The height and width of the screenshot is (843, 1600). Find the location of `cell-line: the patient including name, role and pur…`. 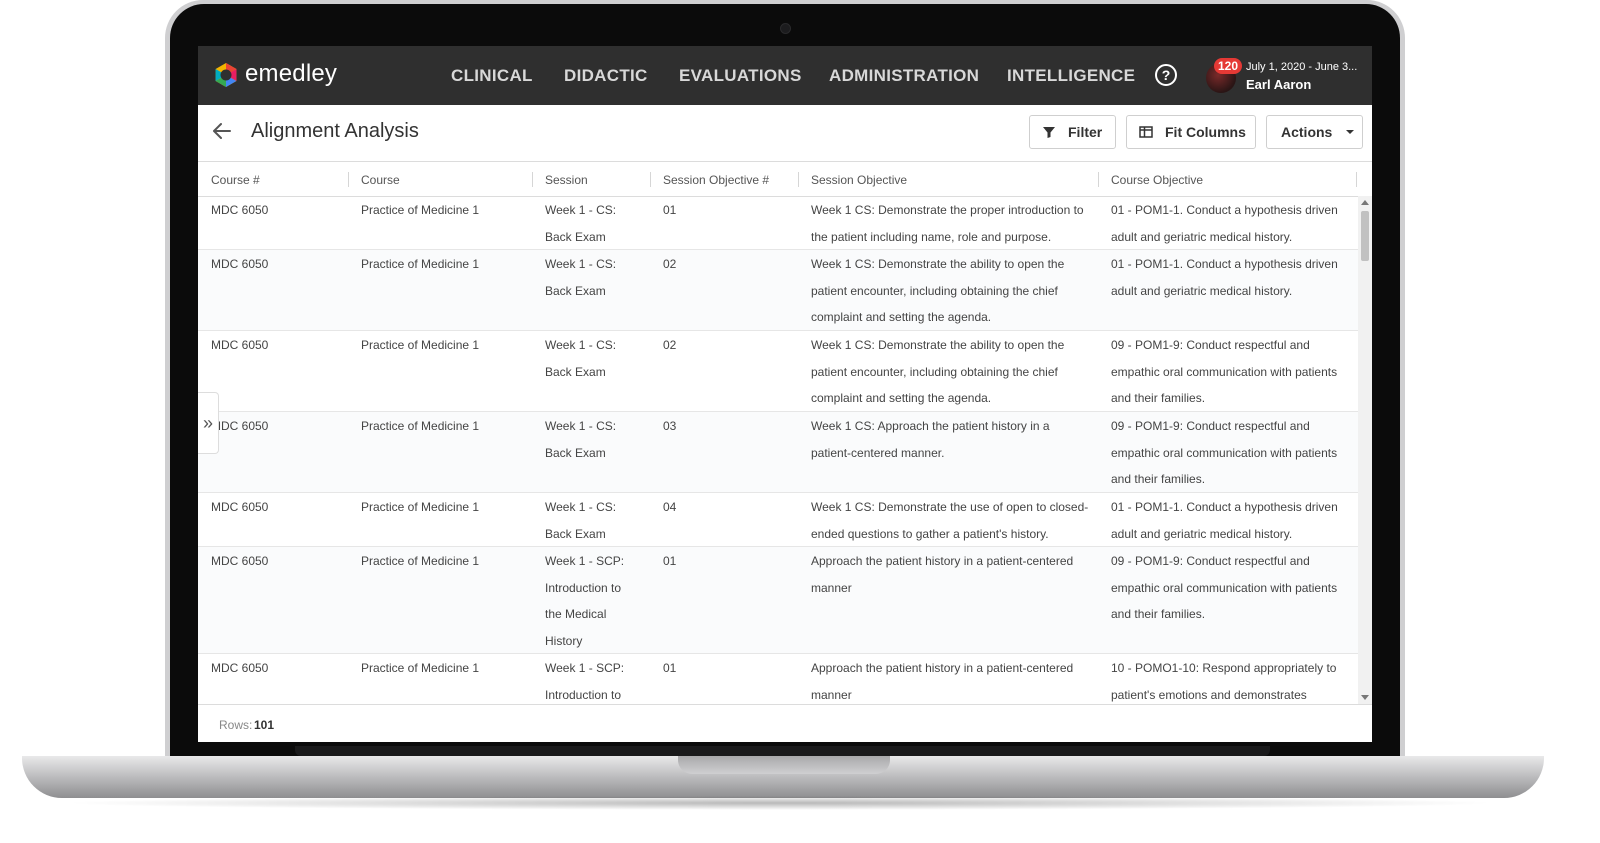

cell-line: the patient including name, role and pur… is located at coordinates (931, 236).